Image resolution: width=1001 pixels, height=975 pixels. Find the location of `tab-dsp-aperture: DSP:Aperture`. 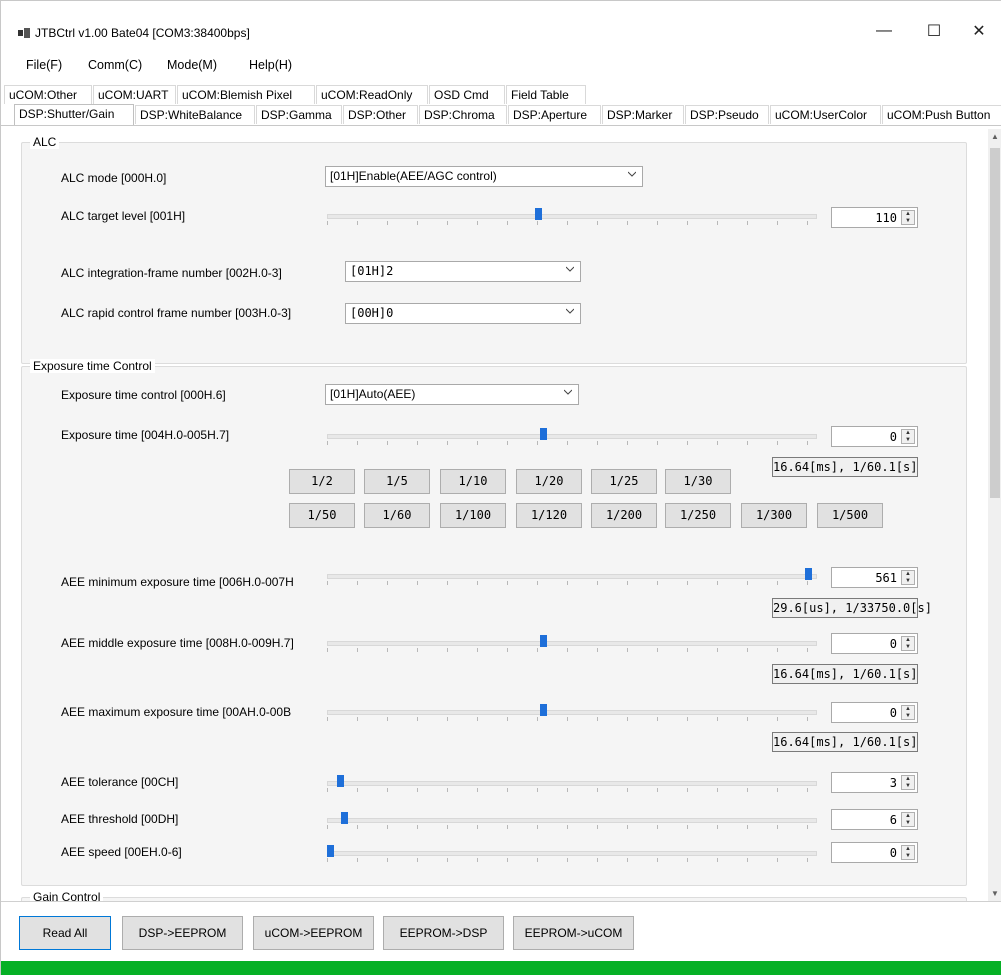

tab-dsp-aperture: DSP:Aperture is located at coordinates (554, 114).